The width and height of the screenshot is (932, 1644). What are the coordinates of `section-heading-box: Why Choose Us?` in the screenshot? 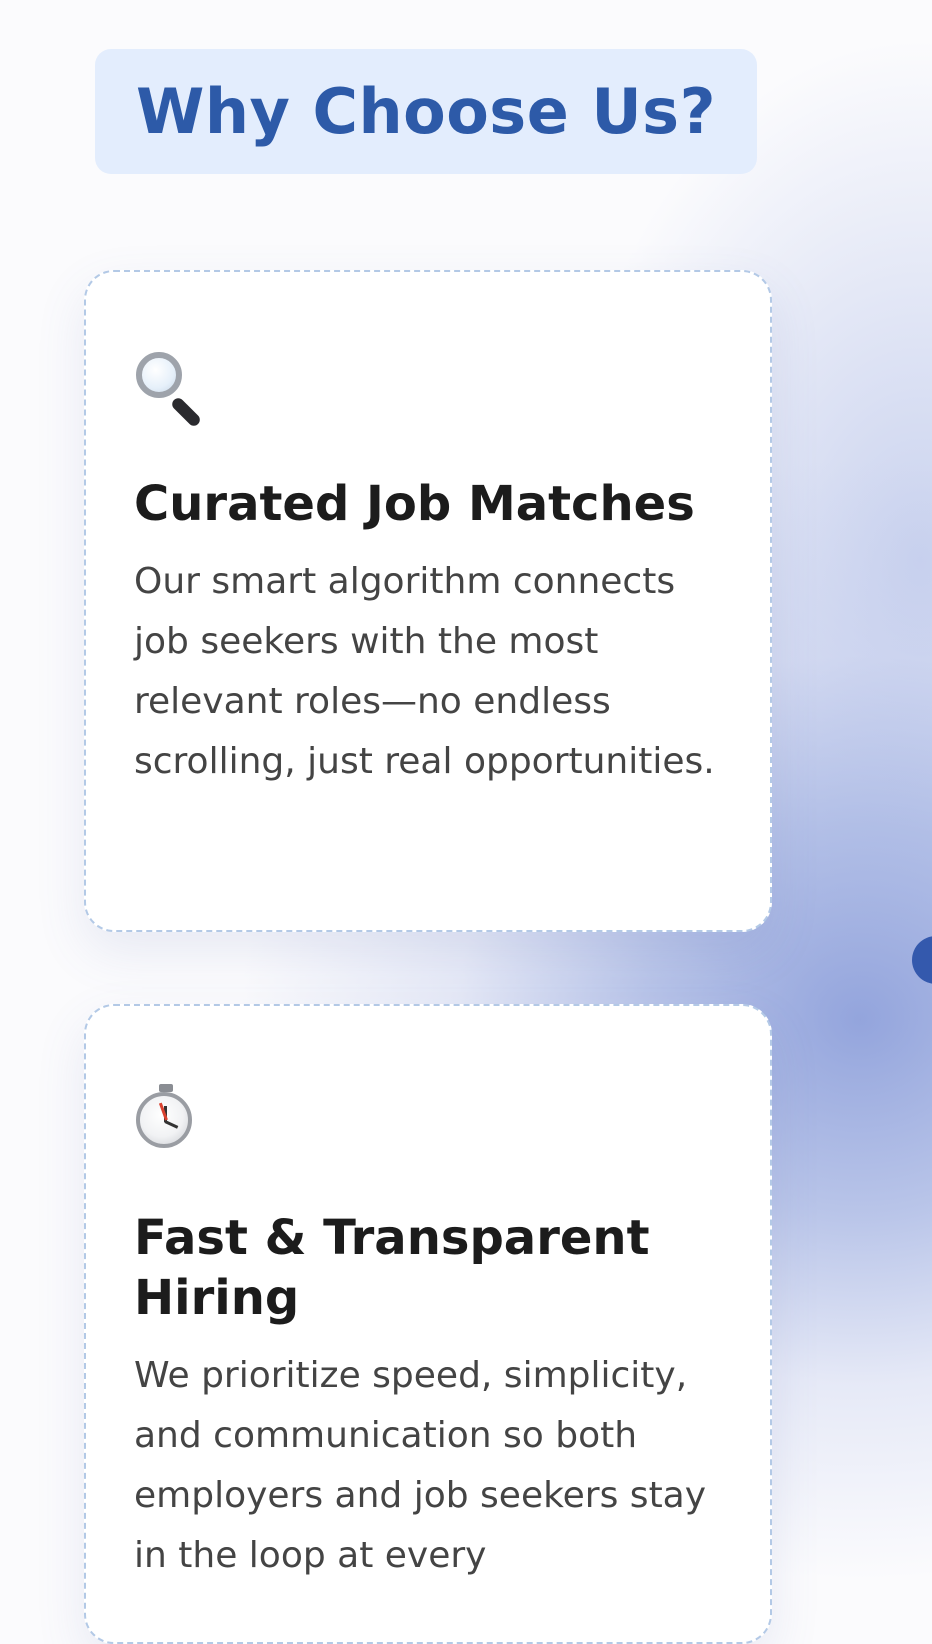 It's located at (426, 111).